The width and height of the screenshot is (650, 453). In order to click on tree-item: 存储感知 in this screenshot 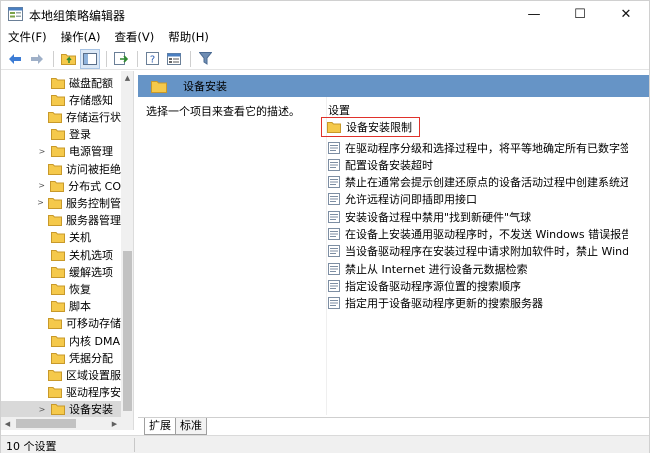, I will do `click(61, 99)`.